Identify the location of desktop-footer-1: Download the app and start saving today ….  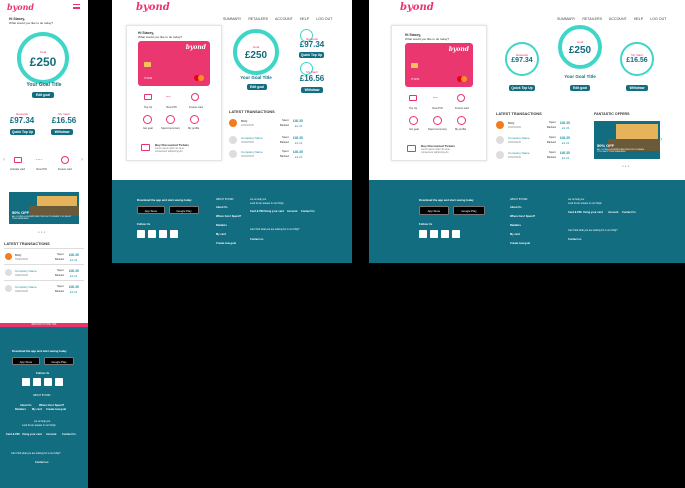
(232, 221).